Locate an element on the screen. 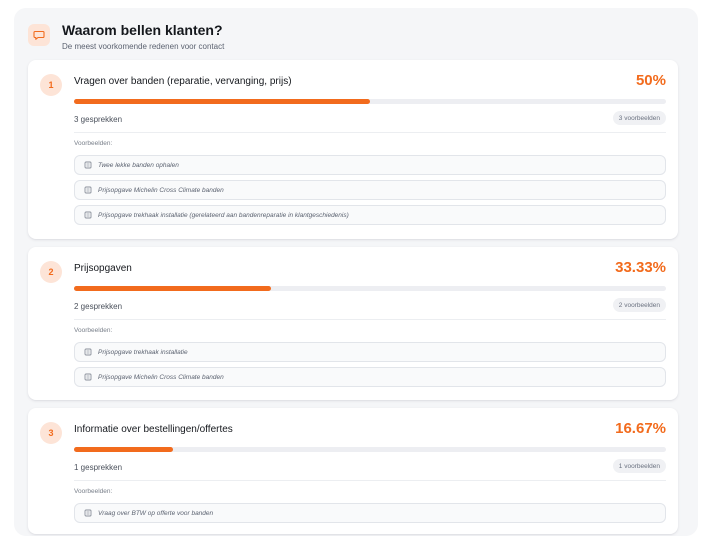  rank-badge: 1 is located at coordinates (51, 85).